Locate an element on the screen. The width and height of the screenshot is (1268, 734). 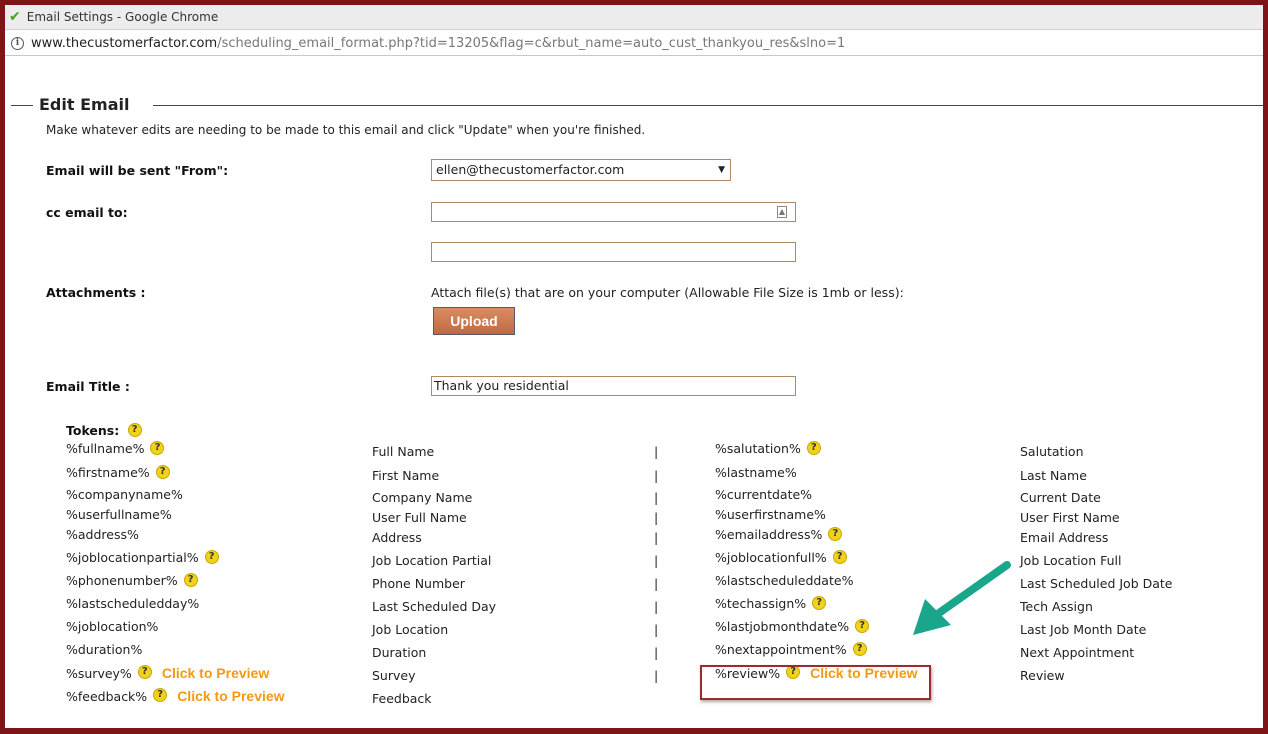
token-item: %duration% is located at coordinates (104, 649).